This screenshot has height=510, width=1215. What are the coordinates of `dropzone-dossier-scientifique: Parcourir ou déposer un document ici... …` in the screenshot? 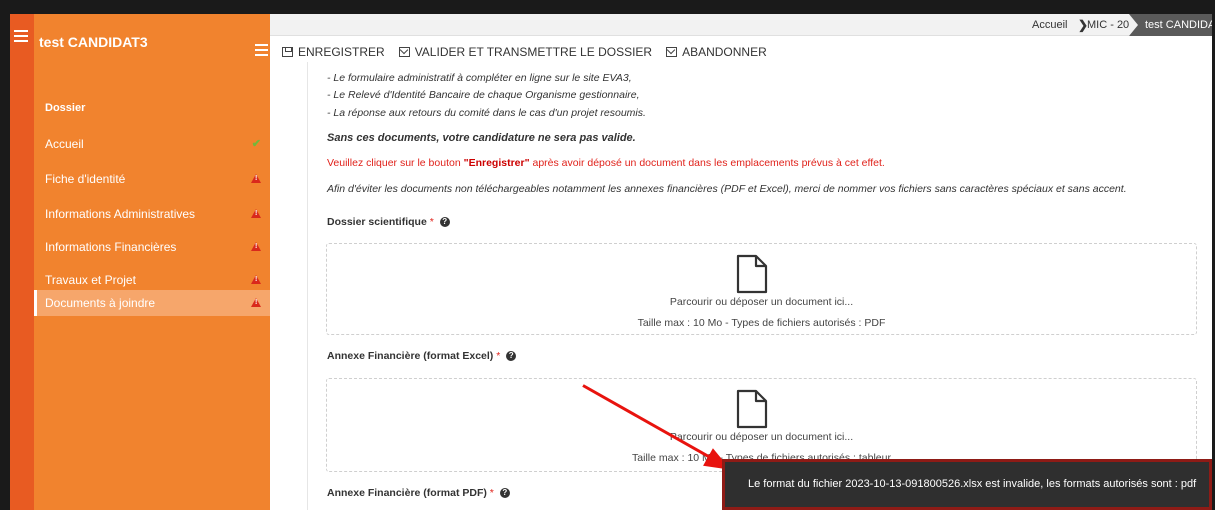 It's located at (761, 289).